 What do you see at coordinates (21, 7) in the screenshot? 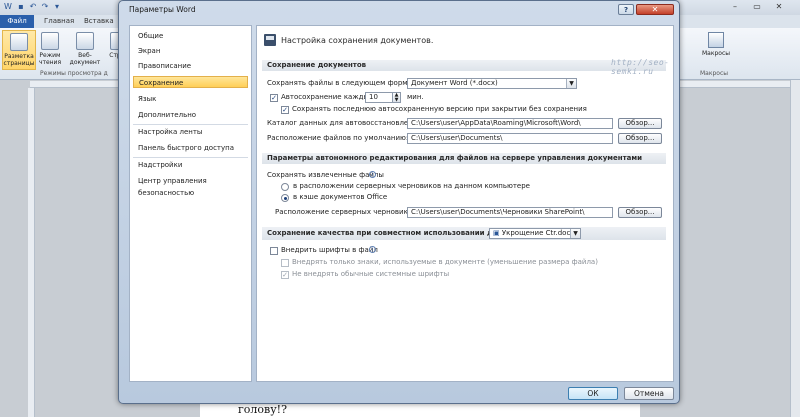
I see `save-icon: ▪` at bounding box center [21, 7].